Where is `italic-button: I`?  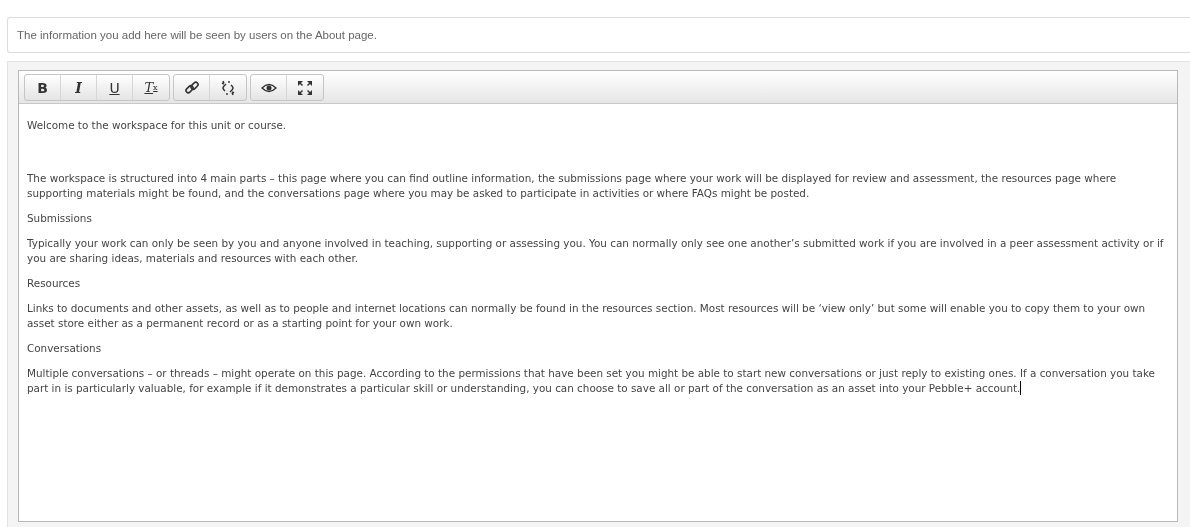
italic-button: I is located at coordinates (79, 87).